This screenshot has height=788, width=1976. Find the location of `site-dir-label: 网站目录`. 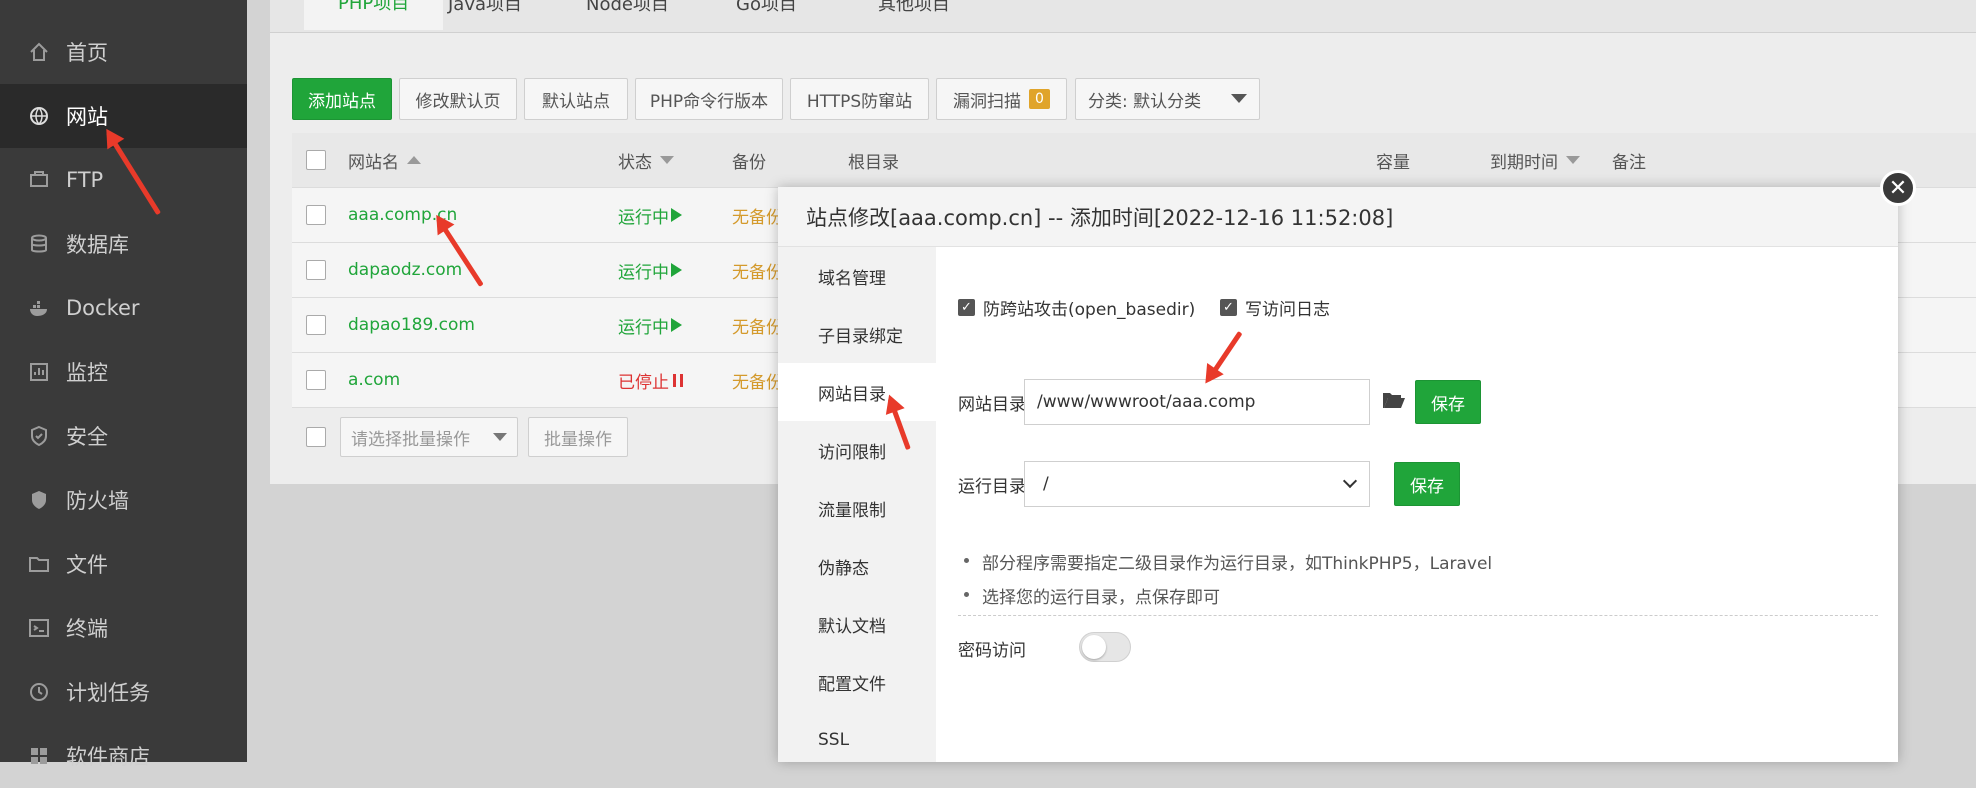

site-dir-label: 网站目录 is located at coordinates (992, 405).